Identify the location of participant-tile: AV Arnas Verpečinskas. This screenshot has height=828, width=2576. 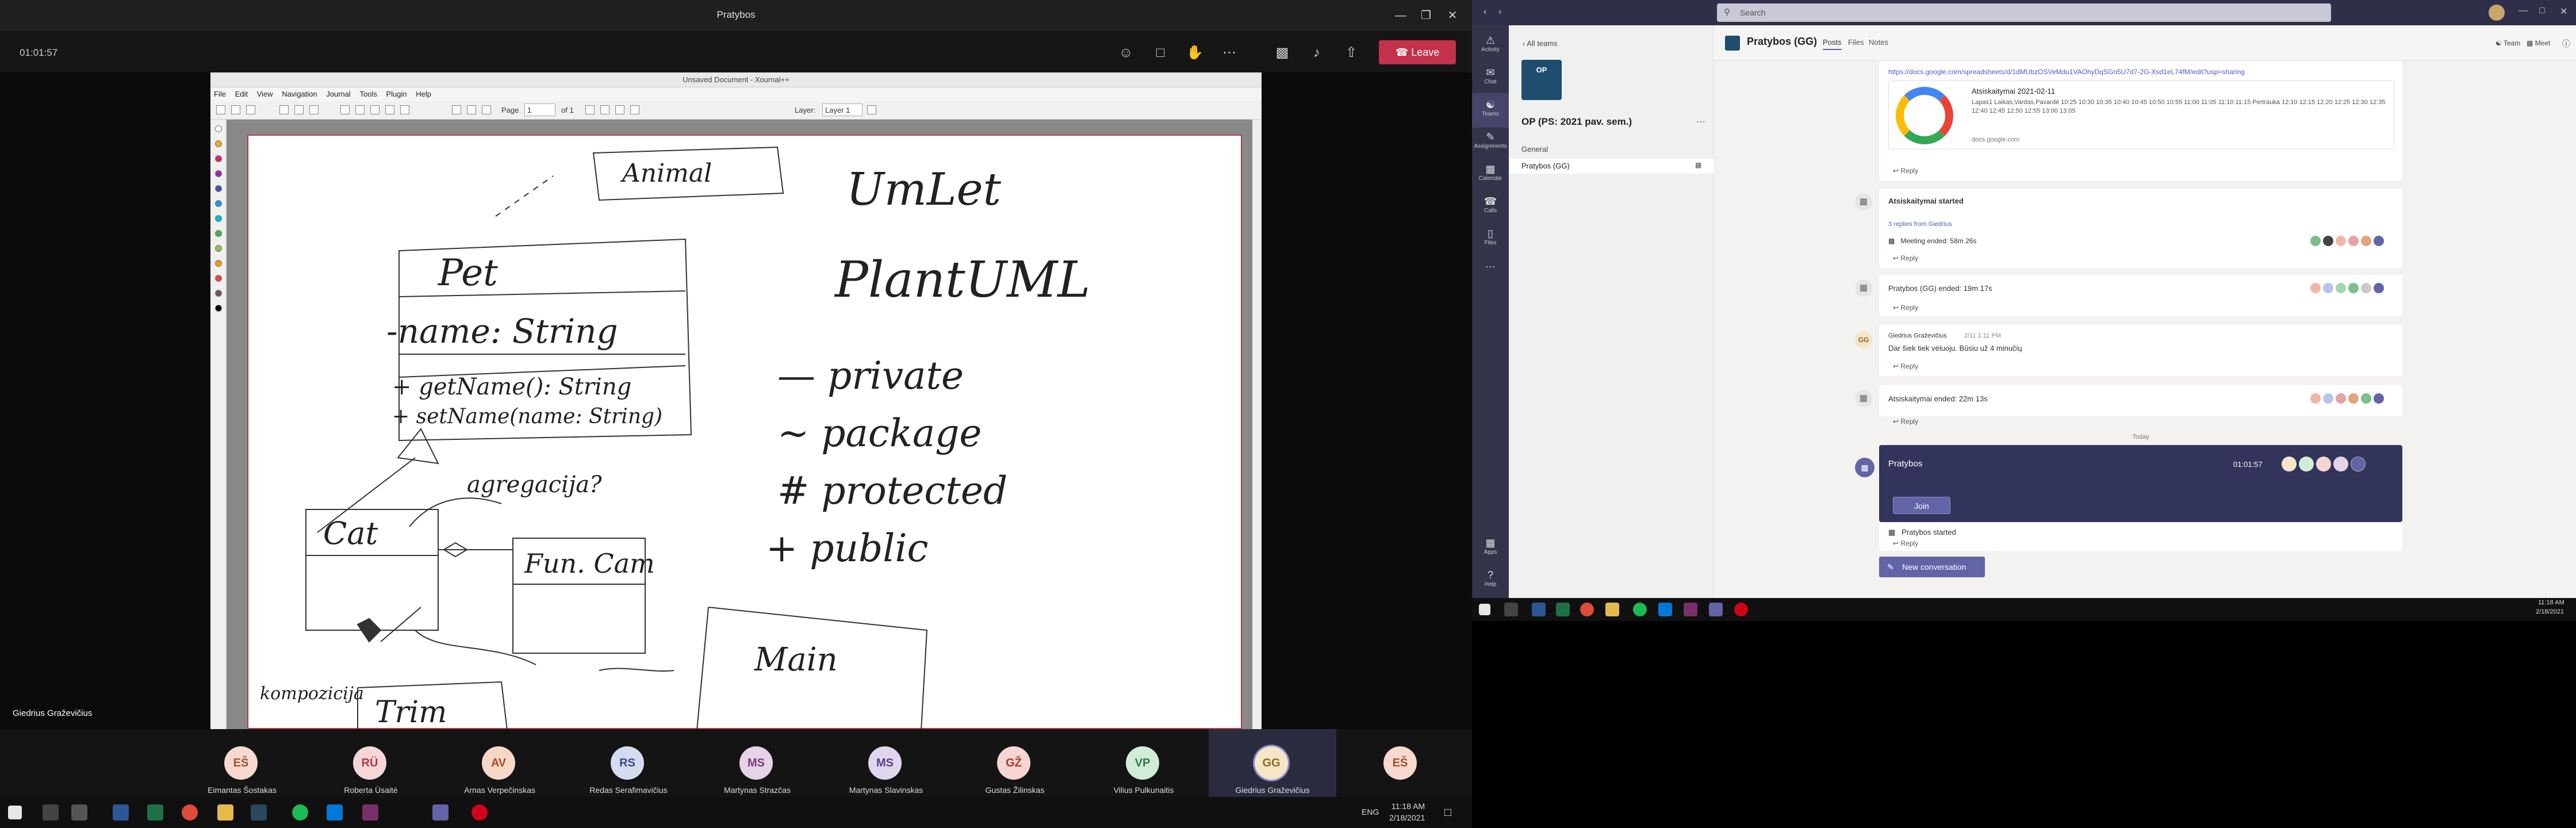
(500, 763).